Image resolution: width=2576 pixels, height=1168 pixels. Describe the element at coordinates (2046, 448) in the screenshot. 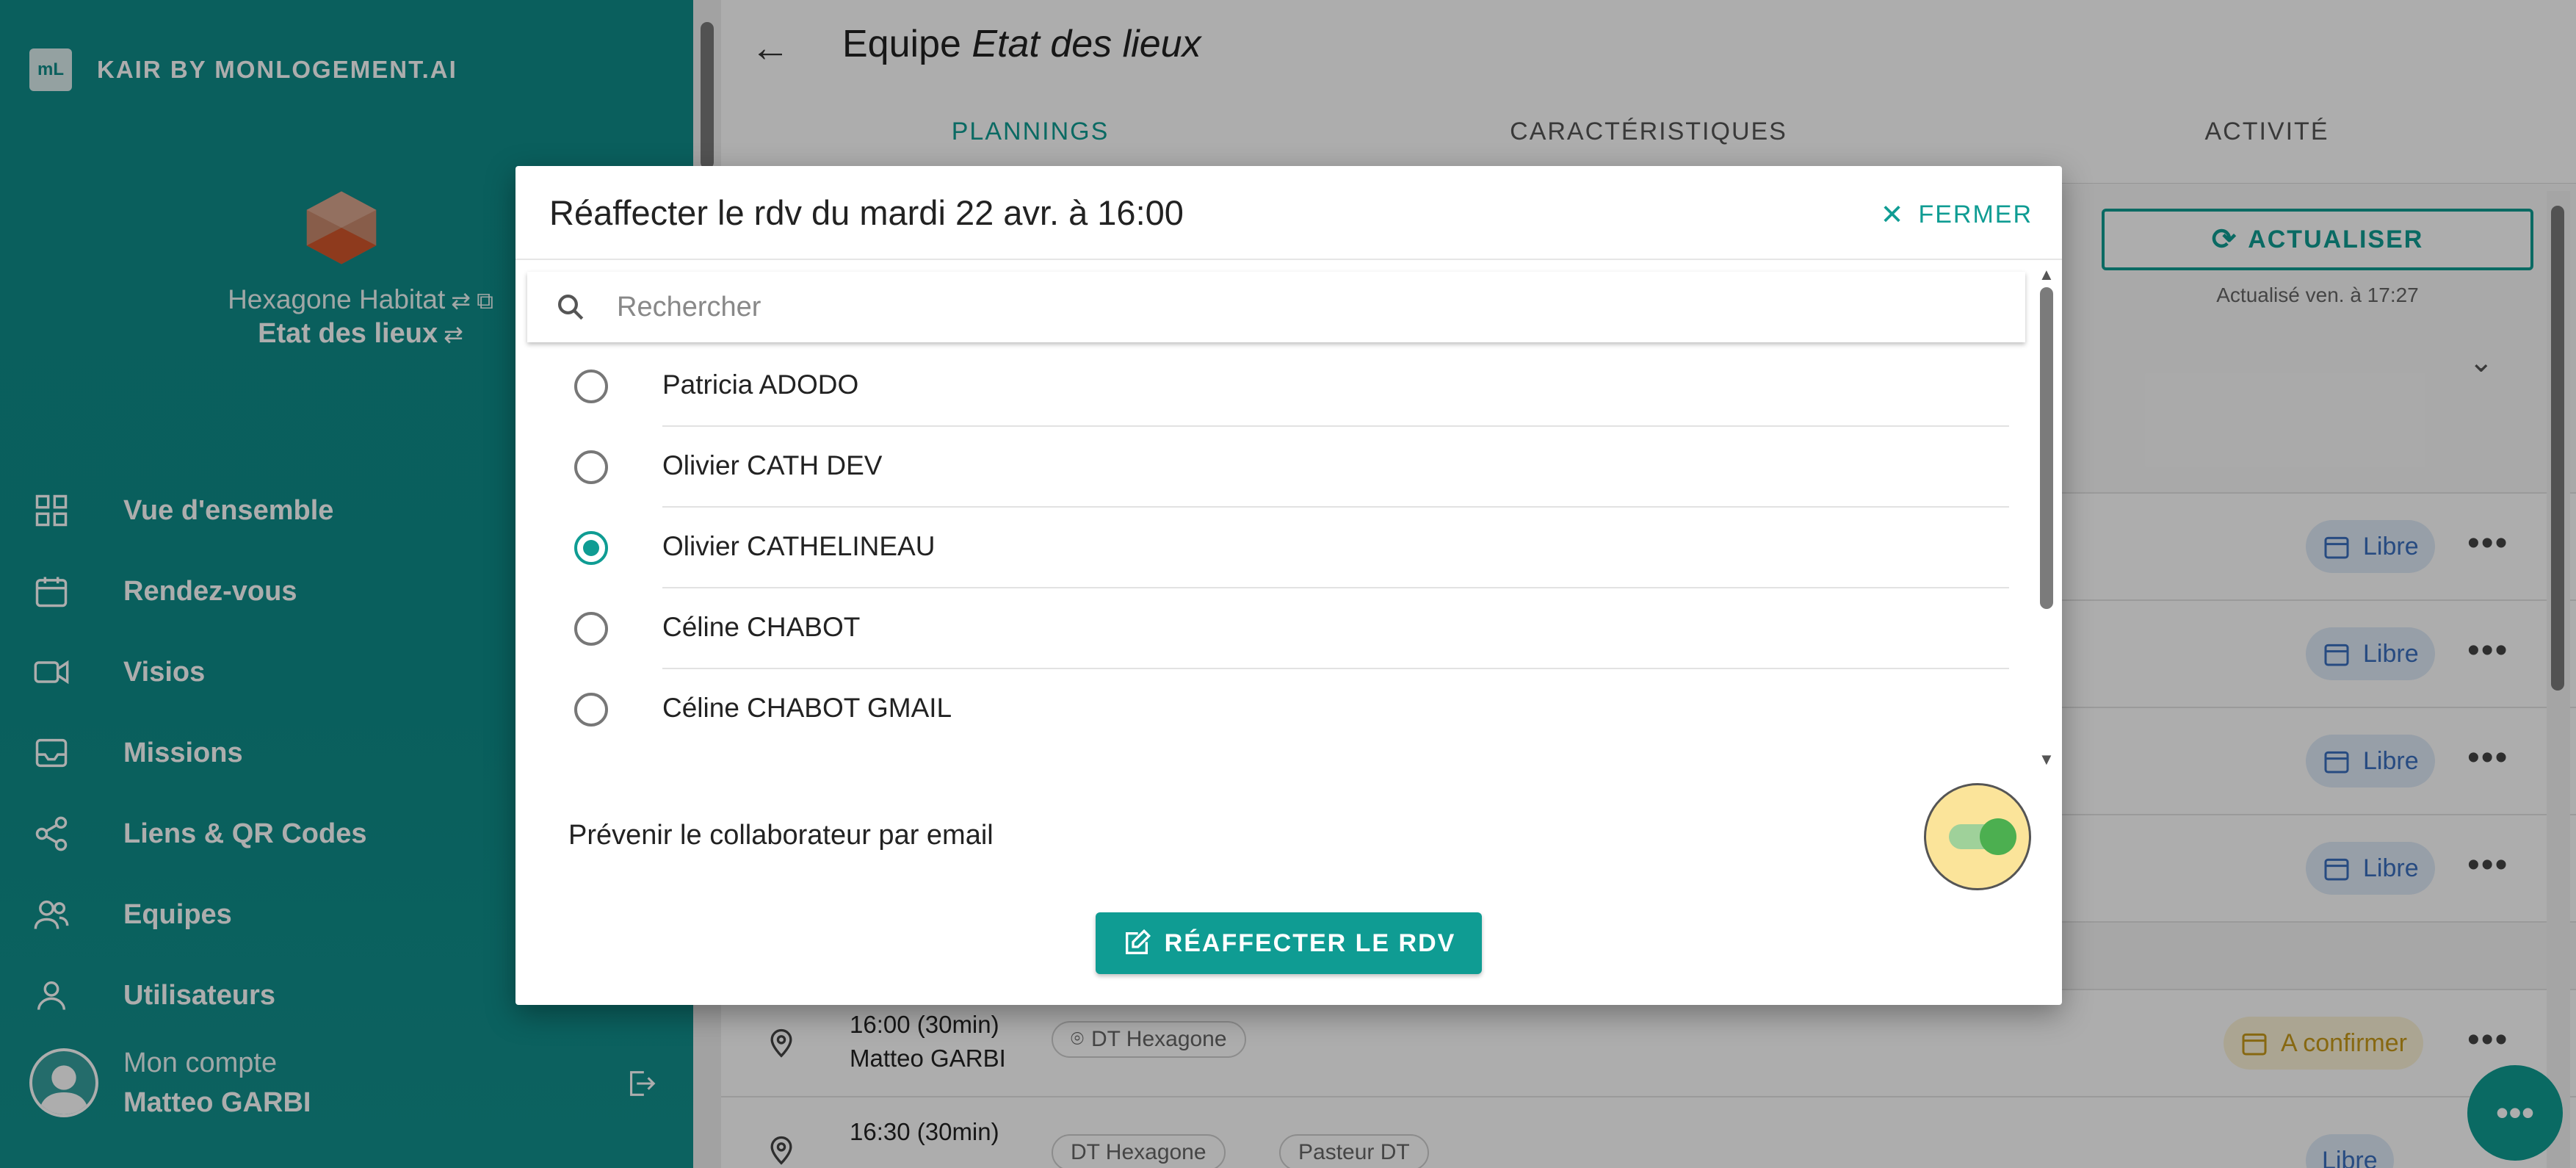

I see `scroll-thumb` at that location.